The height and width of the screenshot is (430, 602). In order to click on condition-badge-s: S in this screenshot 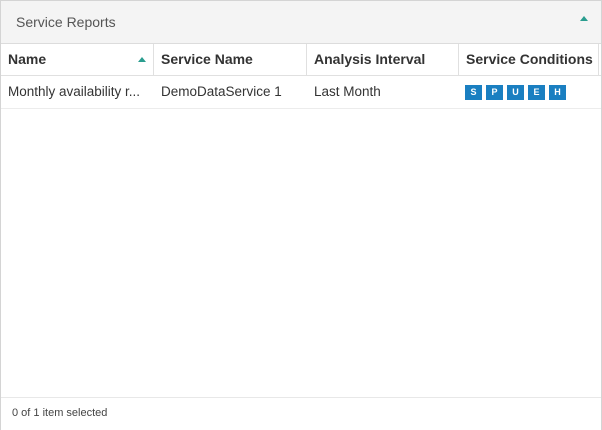, I will do `click(473, 92)`.